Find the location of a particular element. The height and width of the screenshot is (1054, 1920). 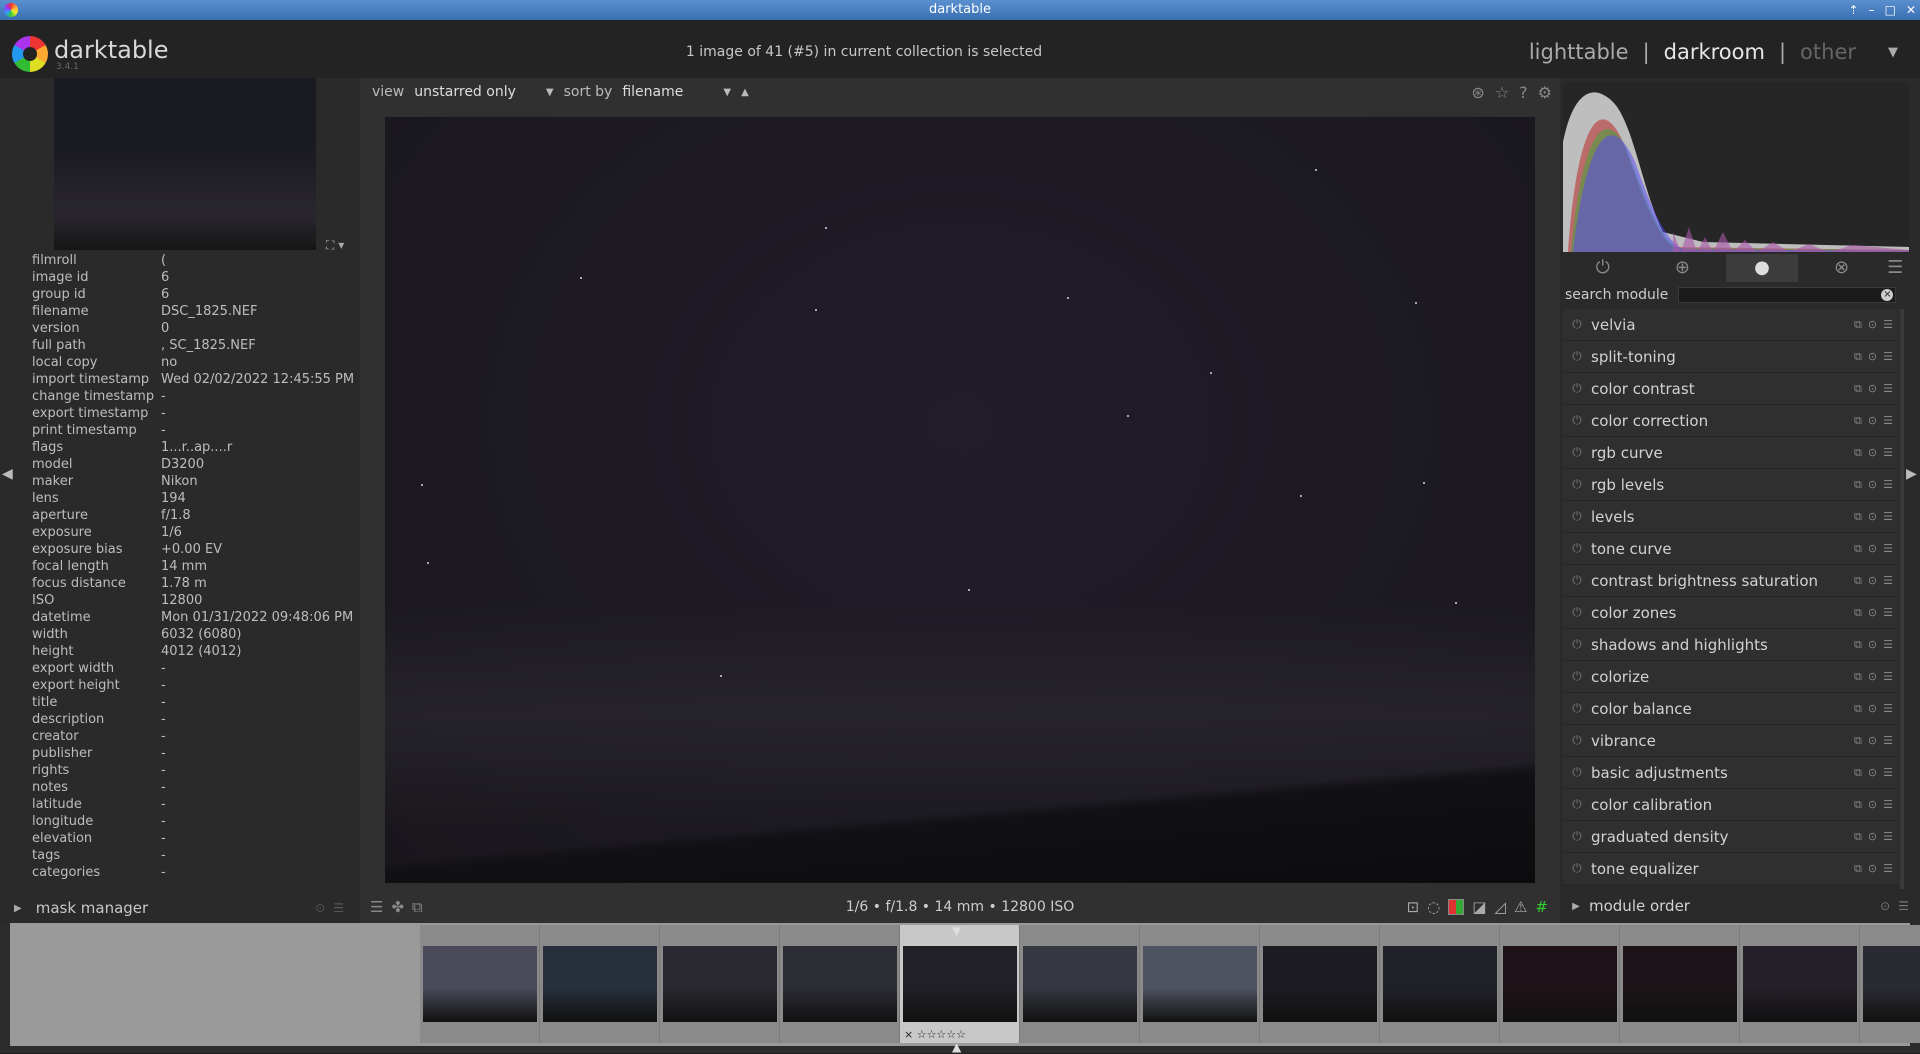

module-rgb-curve: ⏻rgb curve⧉⊙☰ is located at coordinates (1731, 453).